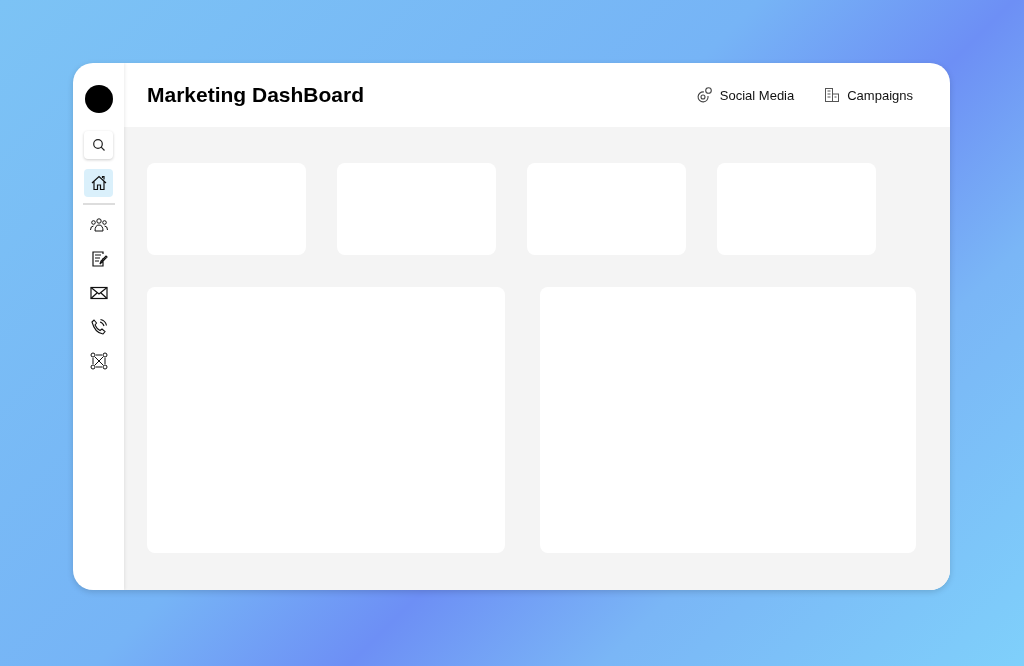  Describe the element at coordinates (98, 145) in the screenshot. I see `search-icon` at that location.